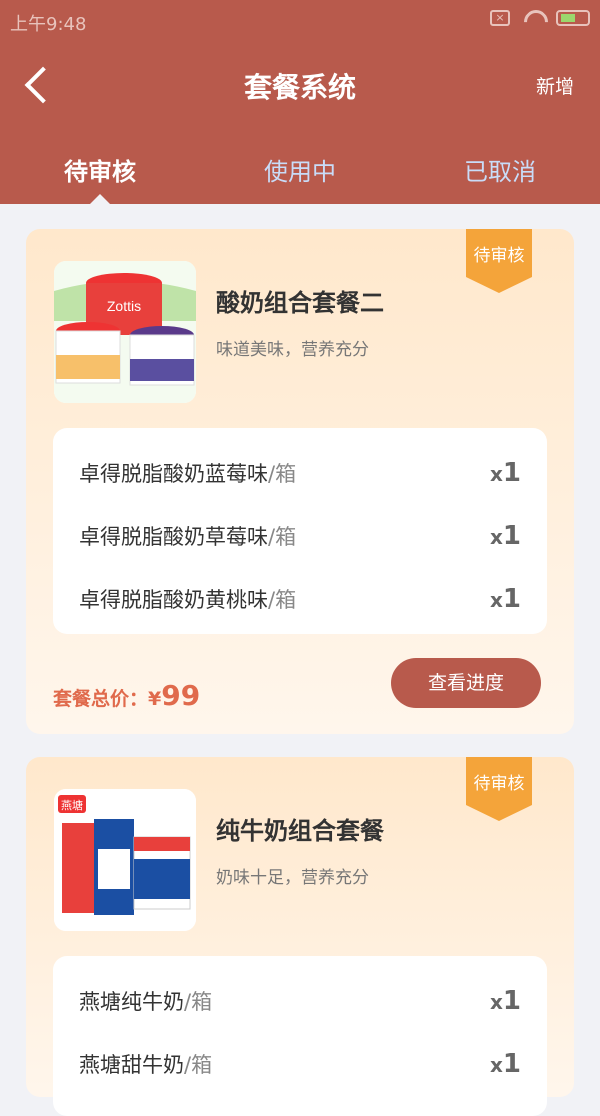 This screenshot has height=1116, width=600. Describe the element at coordinates (573, 18) in the screenshot. I see `battery-icon` at that location.